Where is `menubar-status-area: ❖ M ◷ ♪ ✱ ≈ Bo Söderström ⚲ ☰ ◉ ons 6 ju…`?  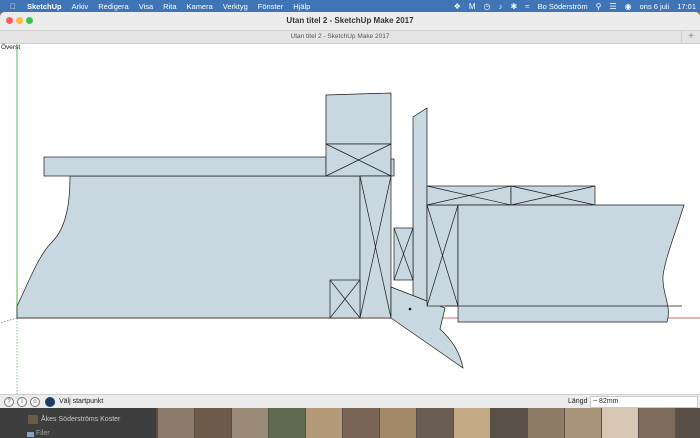 menubar-status-area: ❖ M ◷ ♪ ✱ ≈ Bo Söderström ⚲ ☰ ◉ ons 6 ju… is located at coordinates (575, 6).